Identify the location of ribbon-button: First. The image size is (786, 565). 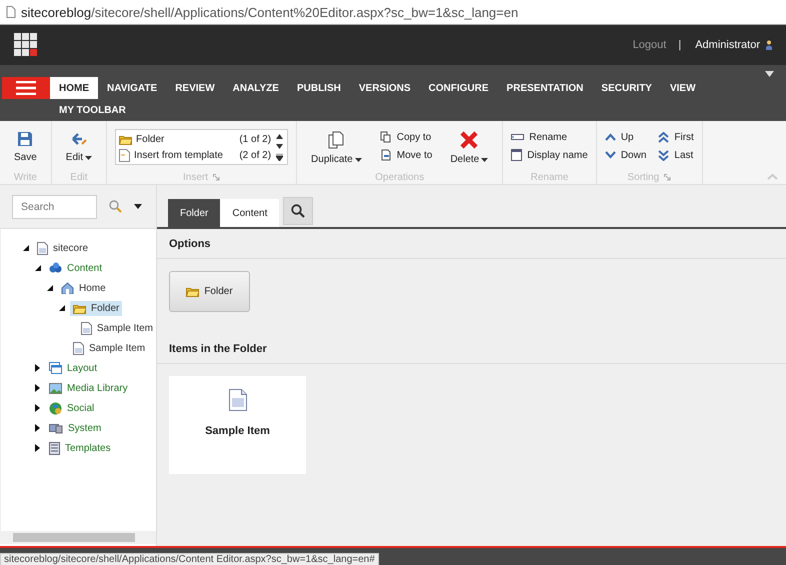
(676, 137).